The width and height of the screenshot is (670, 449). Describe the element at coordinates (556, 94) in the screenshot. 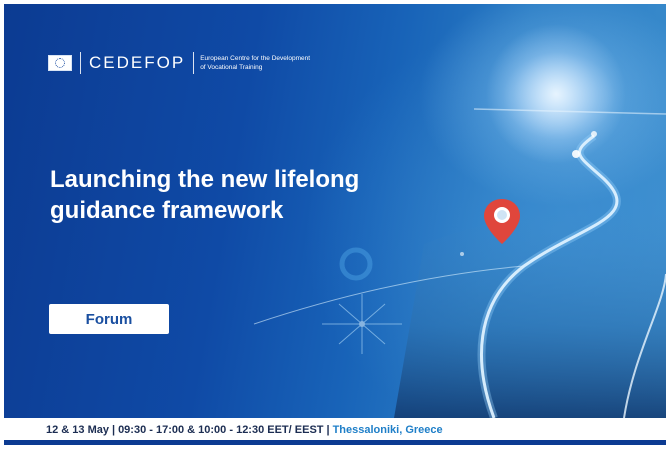

I see `light-glow` at that location.